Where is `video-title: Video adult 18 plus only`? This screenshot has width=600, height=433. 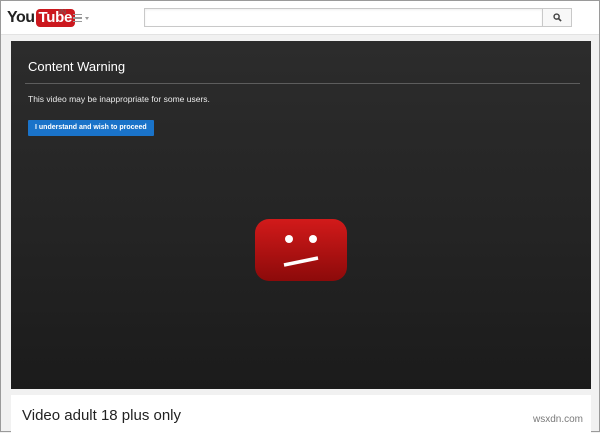 video-title: Video adult 18 plus only is located at coordinates (102, 415).